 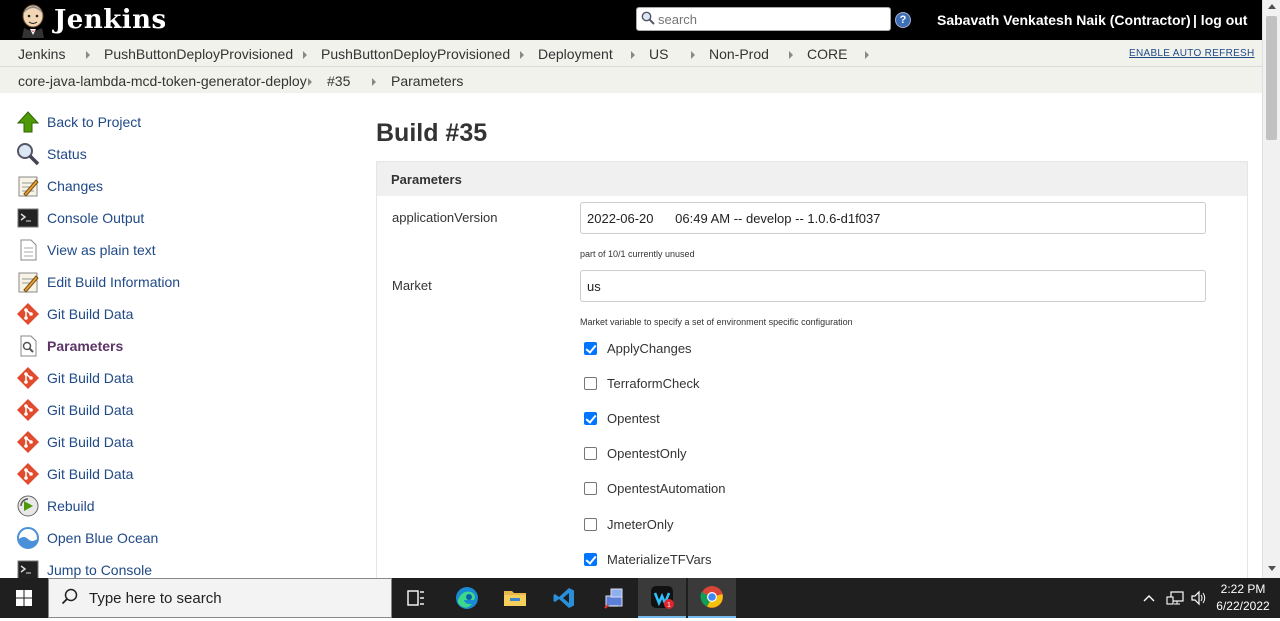 I want to click on chevron-up-icon, so click(x=1149, y=598).